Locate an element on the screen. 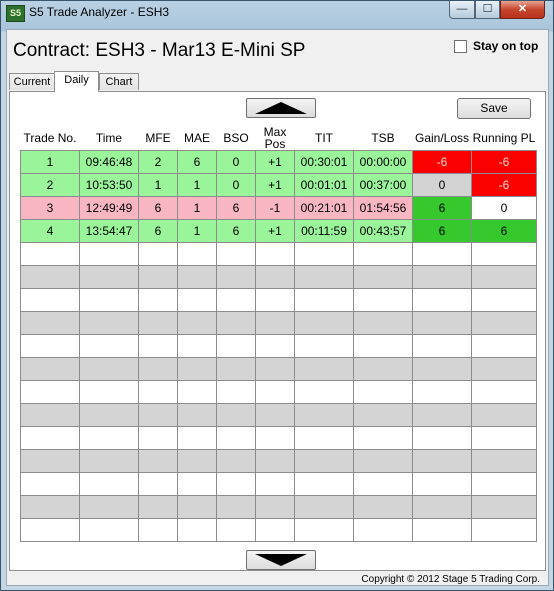  column-header: TIT is located at coordinates (324, 138).